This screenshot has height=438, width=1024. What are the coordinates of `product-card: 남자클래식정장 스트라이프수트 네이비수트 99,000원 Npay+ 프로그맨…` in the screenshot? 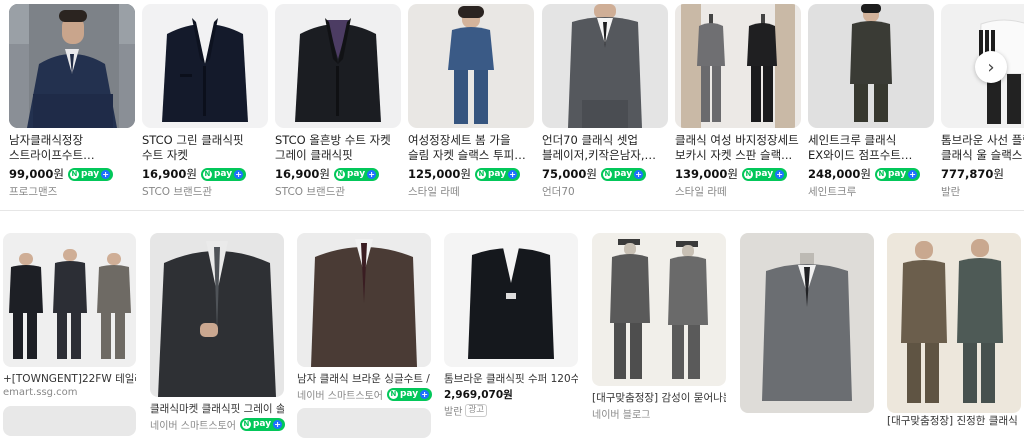 It's located at (72, 101).